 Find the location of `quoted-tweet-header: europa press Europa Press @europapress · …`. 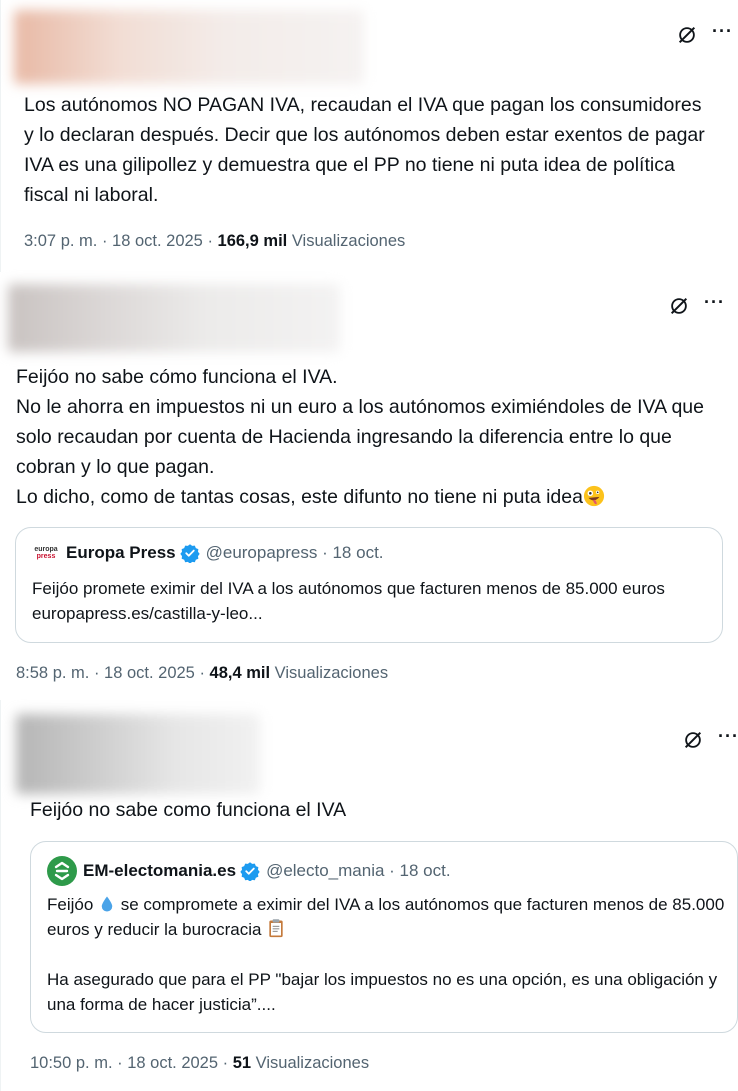

quoted-tweet-header: europa press Europa Press @europapress · … is located at coordinates (208, 553).